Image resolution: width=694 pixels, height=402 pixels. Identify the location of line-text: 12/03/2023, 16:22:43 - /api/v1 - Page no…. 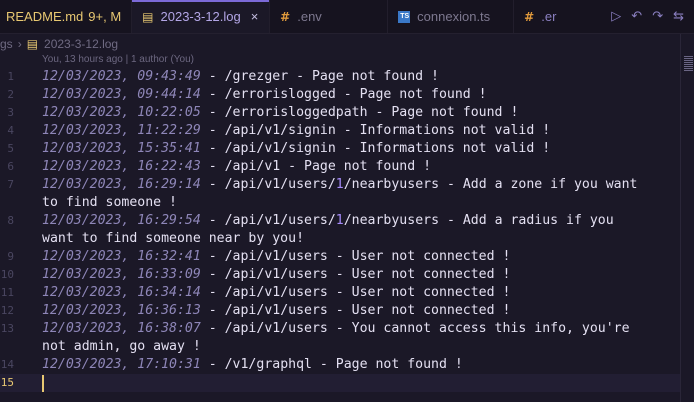
(236, 167).